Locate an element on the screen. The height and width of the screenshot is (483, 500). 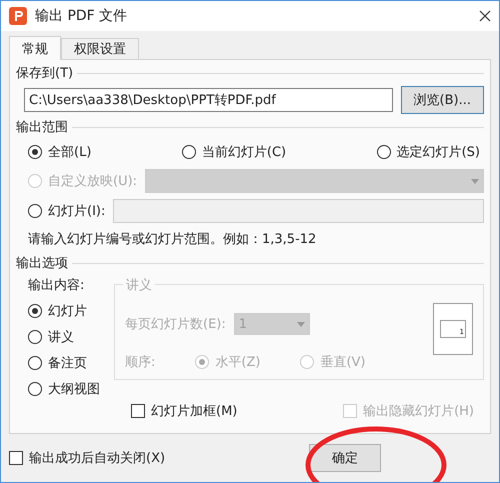
radio-option: 选定幻灯片(S) is located at coordinates (428, 152).